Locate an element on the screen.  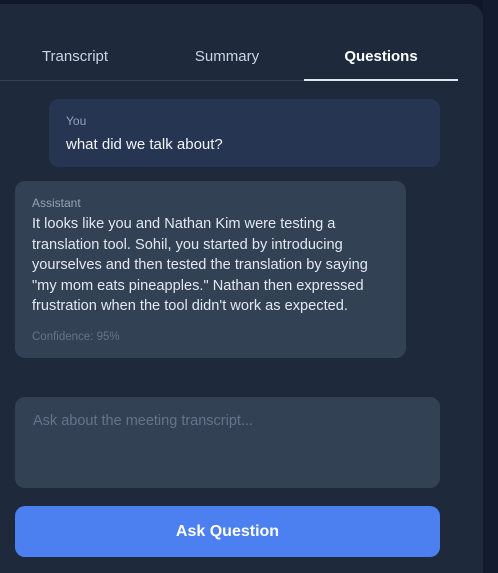
assistant-message-role: Assistant is located at coordinates (56, 203).